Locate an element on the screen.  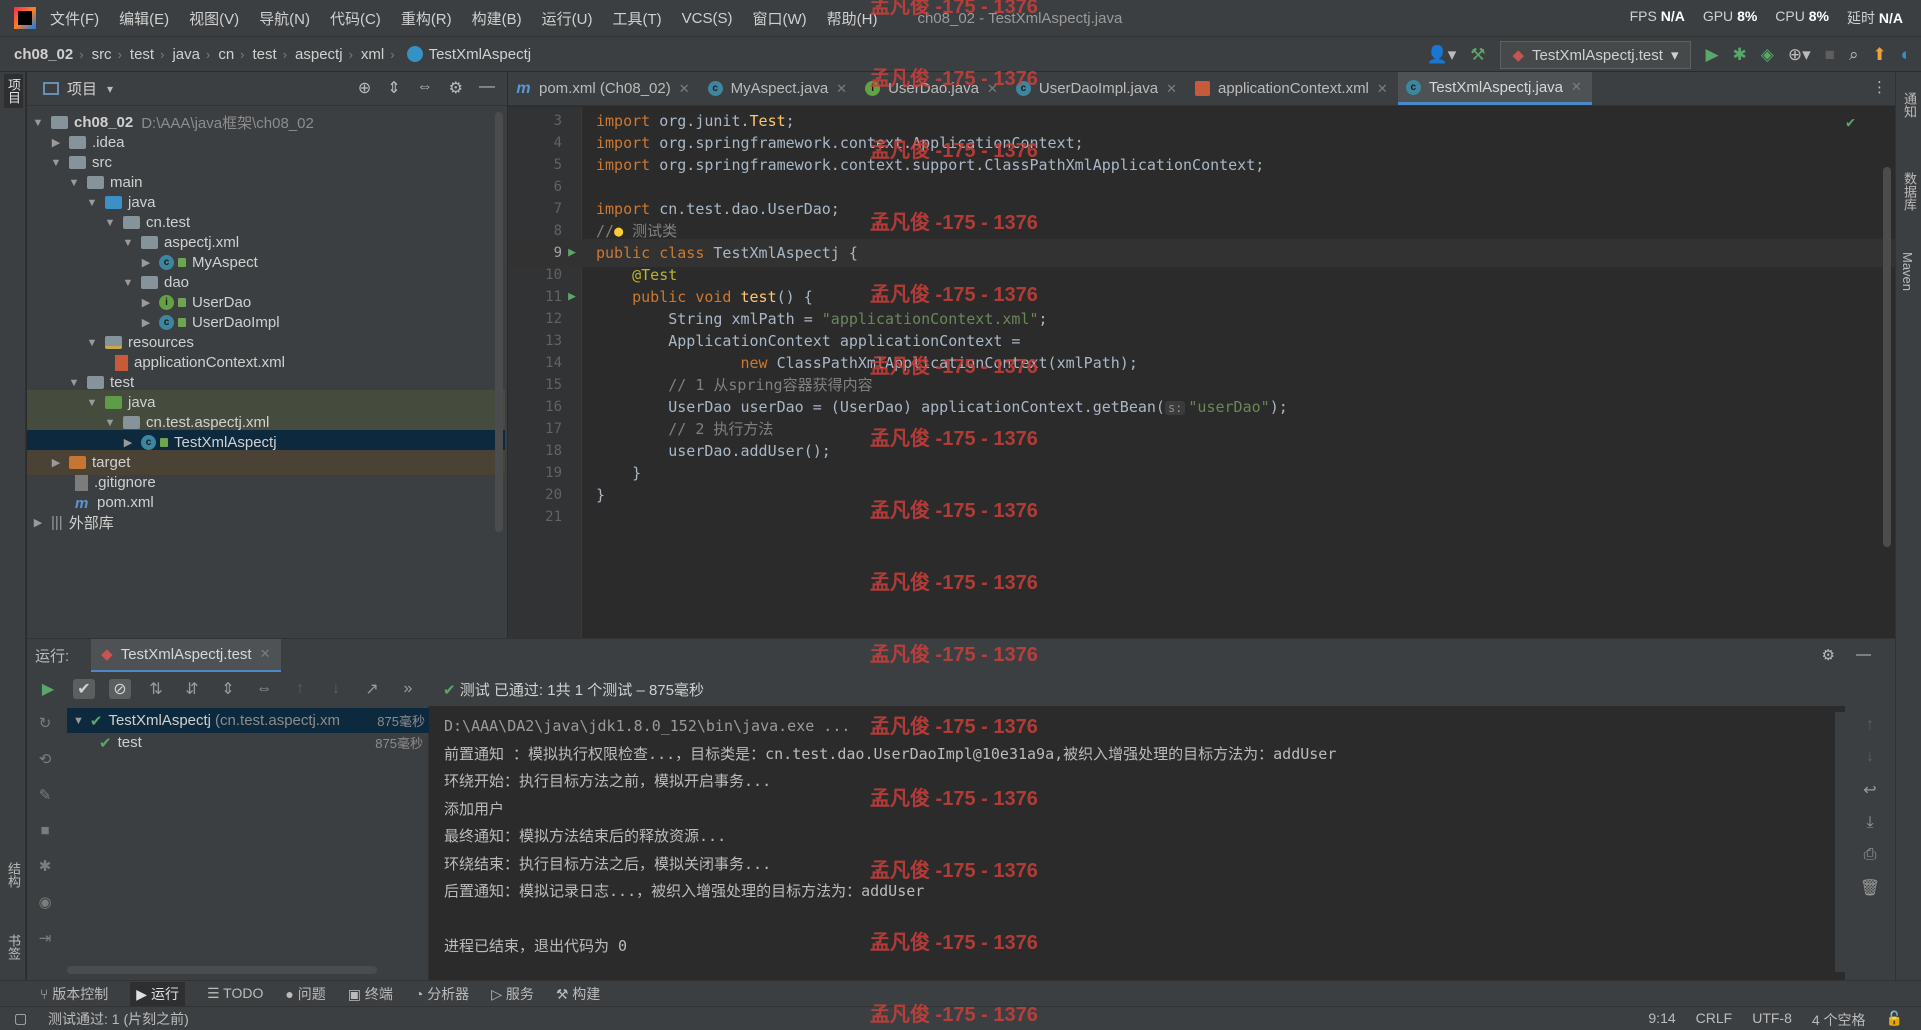
bookmarks-tool-tab: 书签 is located at coordinates (13, 947).